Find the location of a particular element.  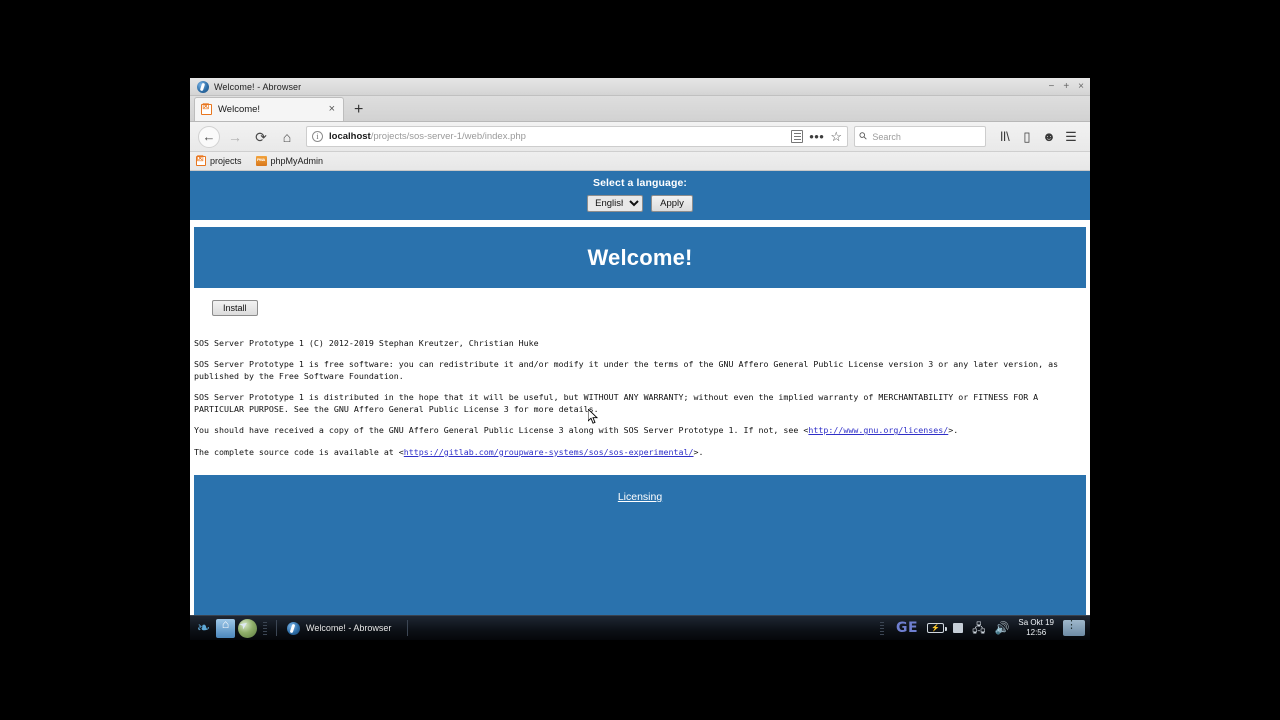

sidebar-icon: ▯ is located at coordinates (1027, 137).